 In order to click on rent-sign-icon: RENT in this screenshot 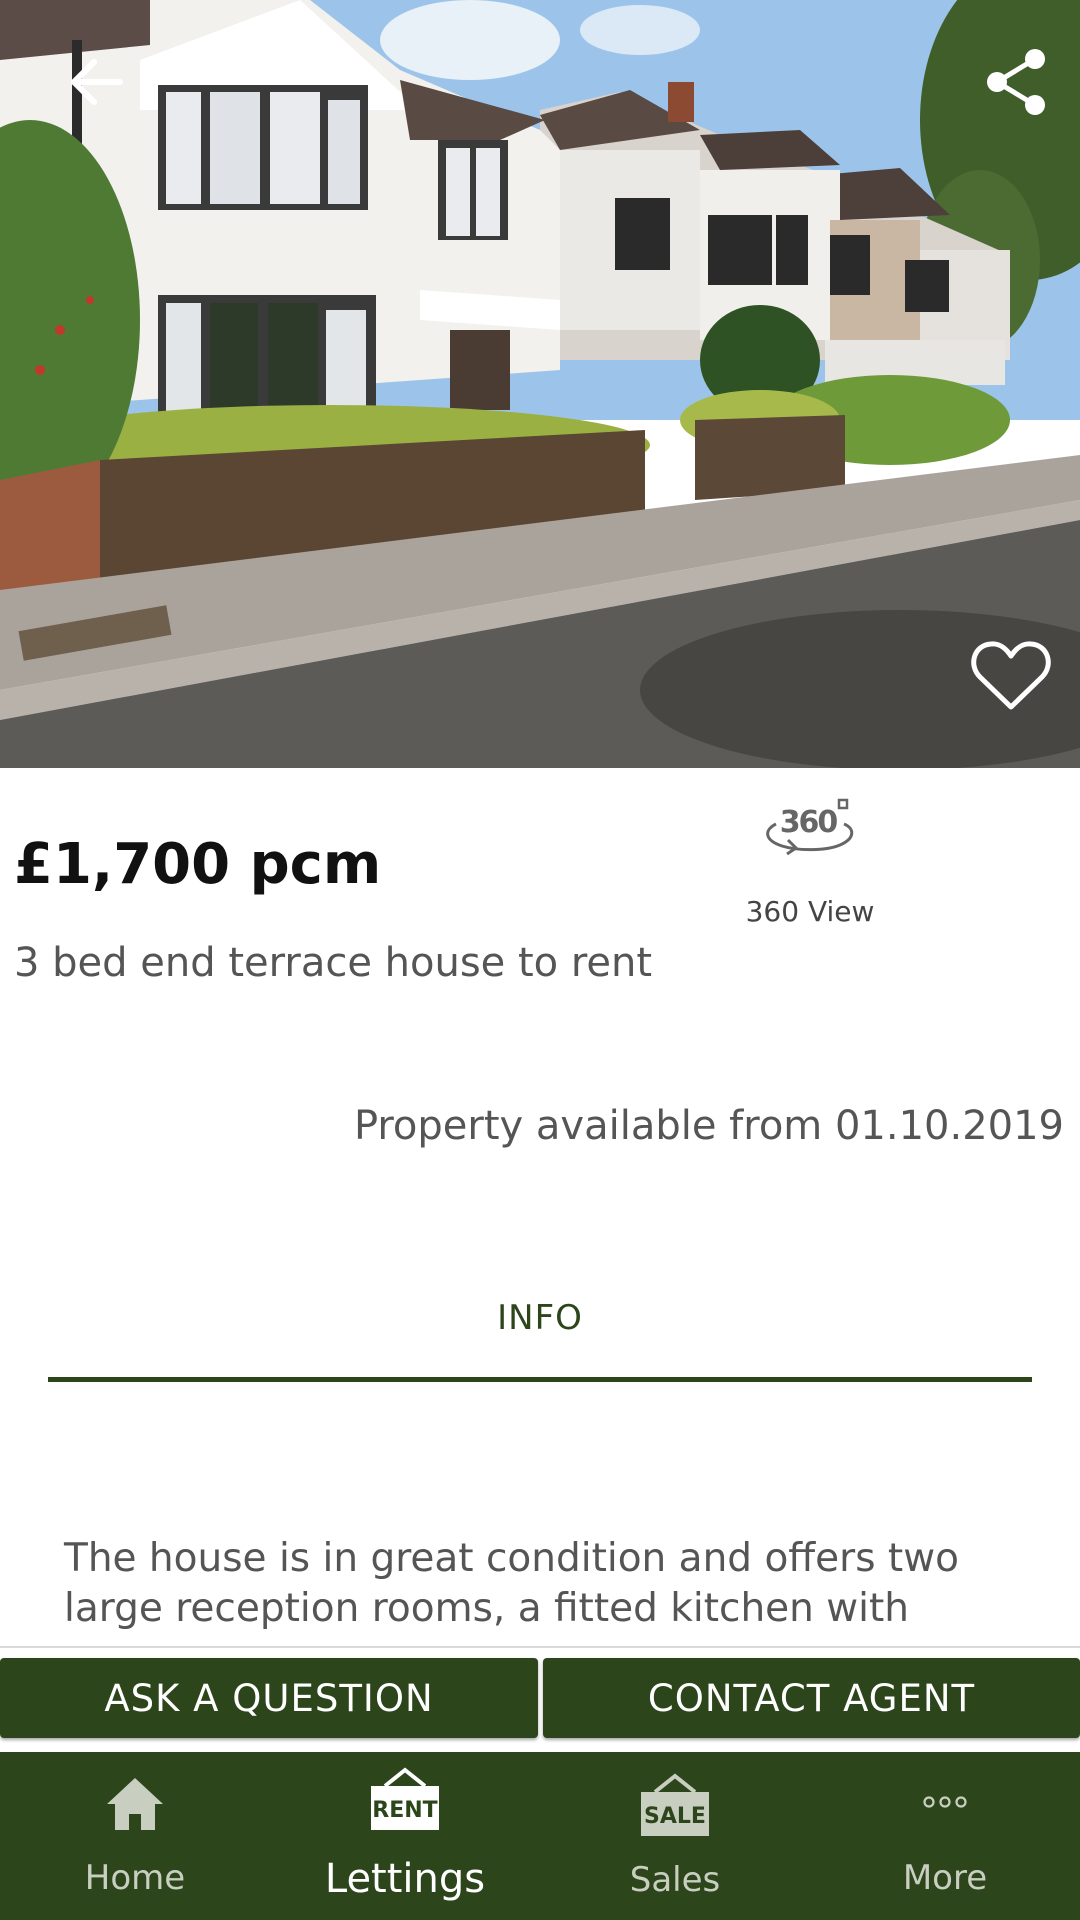, I will do `click(405, 1798)`.